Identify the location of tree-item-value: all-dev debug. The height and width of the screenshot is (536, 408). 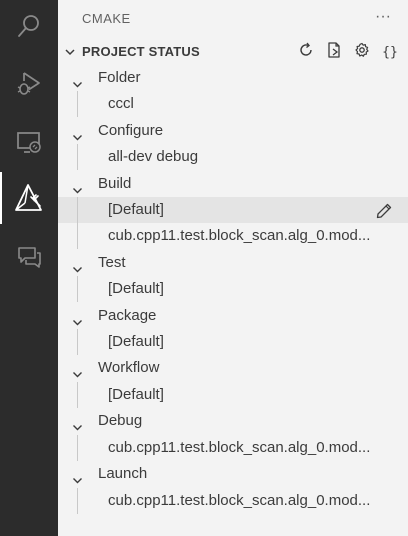
(153, 156).